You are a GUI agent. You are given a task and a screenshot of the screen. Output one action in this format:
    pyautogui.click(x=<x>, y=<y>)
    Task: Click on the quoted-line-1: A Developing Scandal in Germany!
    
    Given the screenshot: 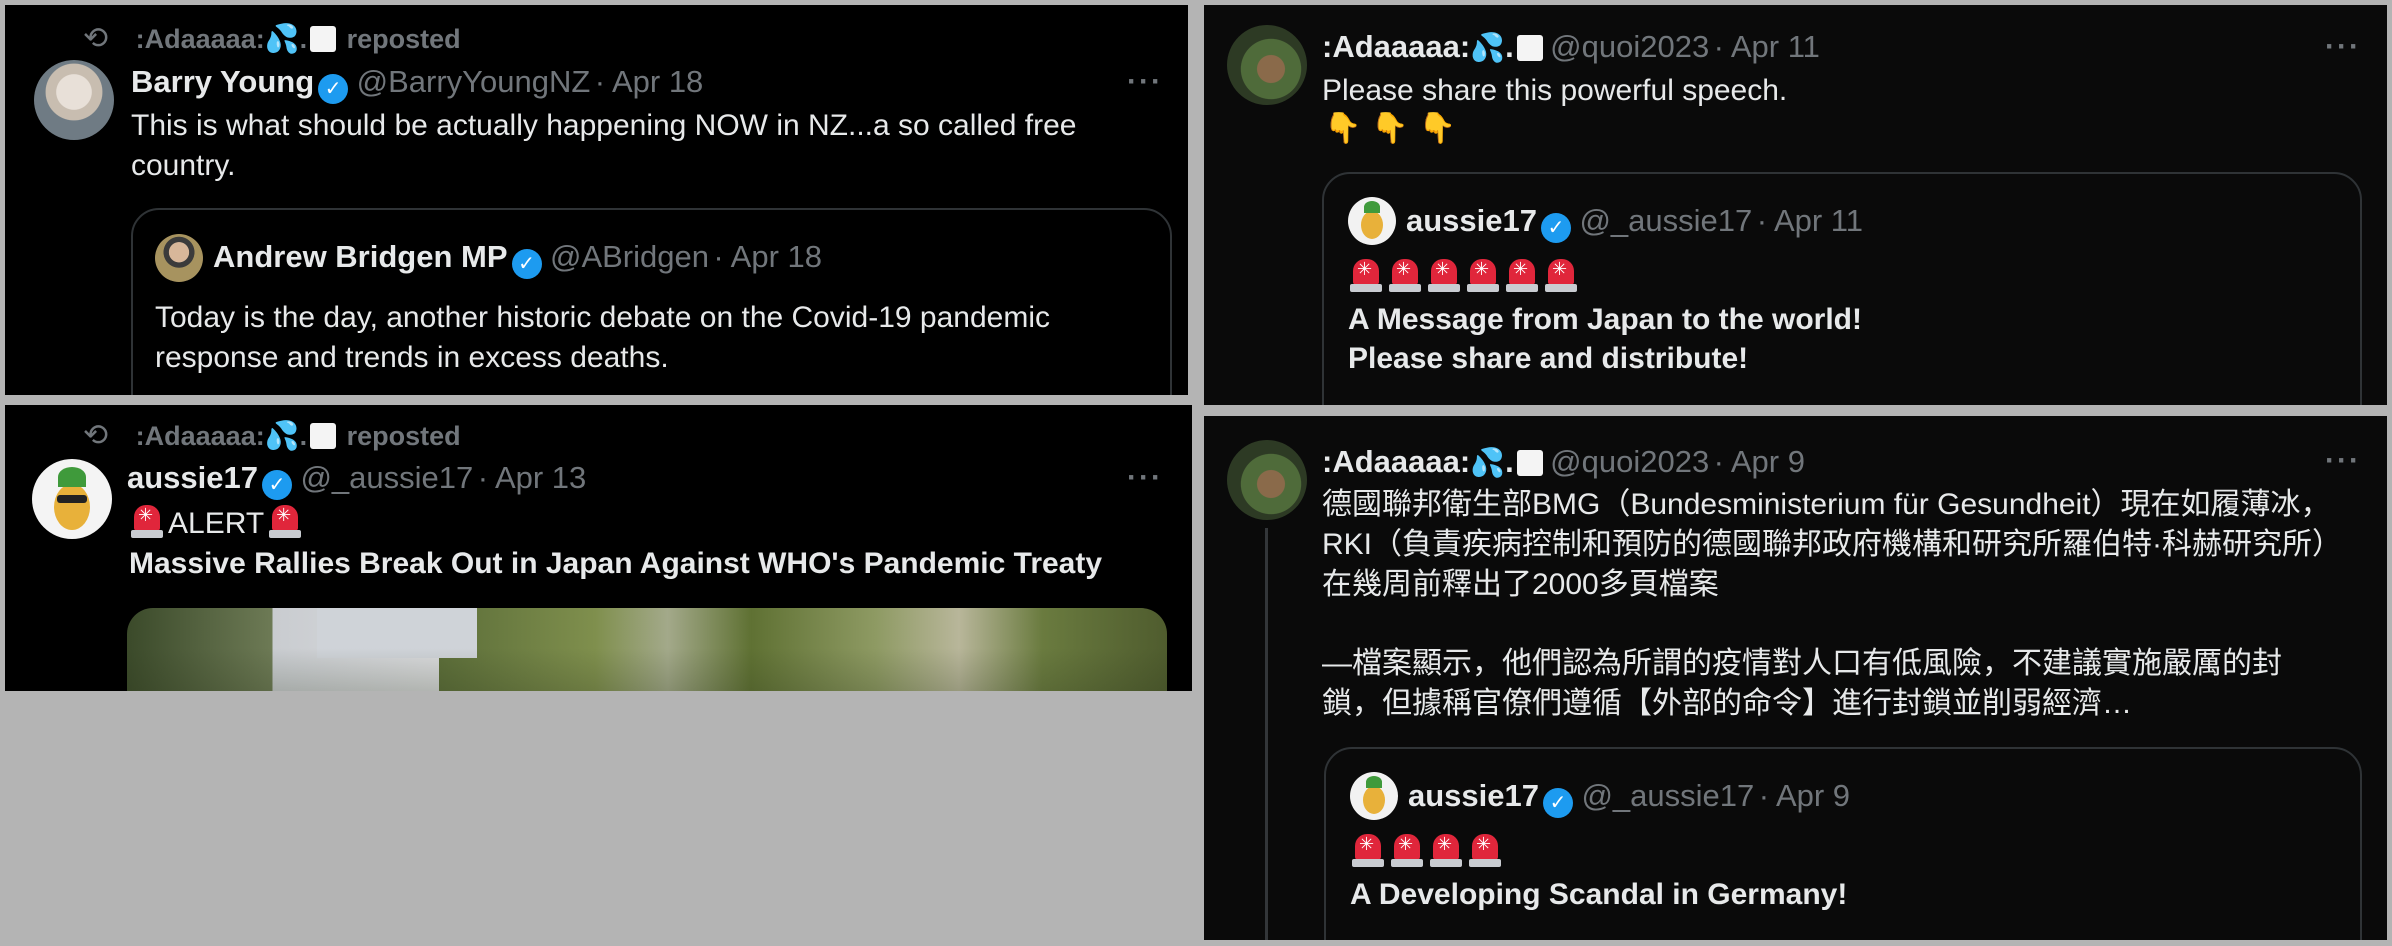 What is the action you would take?
    pyautogui.click(x=1599, y=894)
    